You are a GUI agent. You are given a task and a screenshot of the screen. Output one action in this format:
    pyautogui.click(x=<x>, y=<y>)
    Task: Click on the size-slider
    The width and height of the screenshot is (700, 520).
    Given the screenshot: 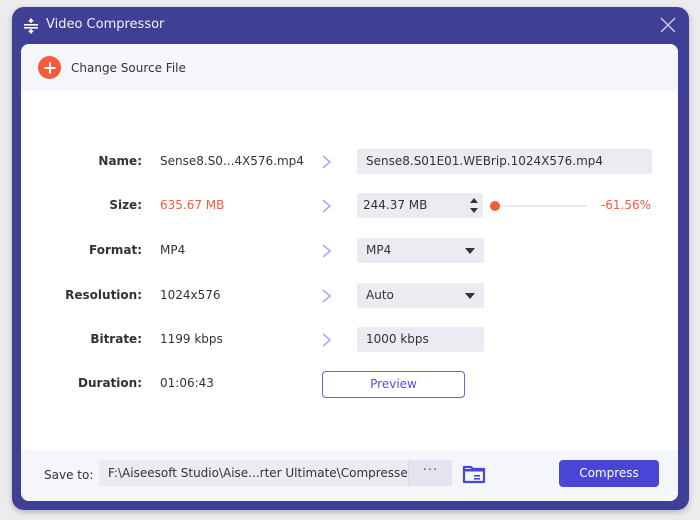 What is the action you would take?
    pyautogui.click(x=538, y=206)
    